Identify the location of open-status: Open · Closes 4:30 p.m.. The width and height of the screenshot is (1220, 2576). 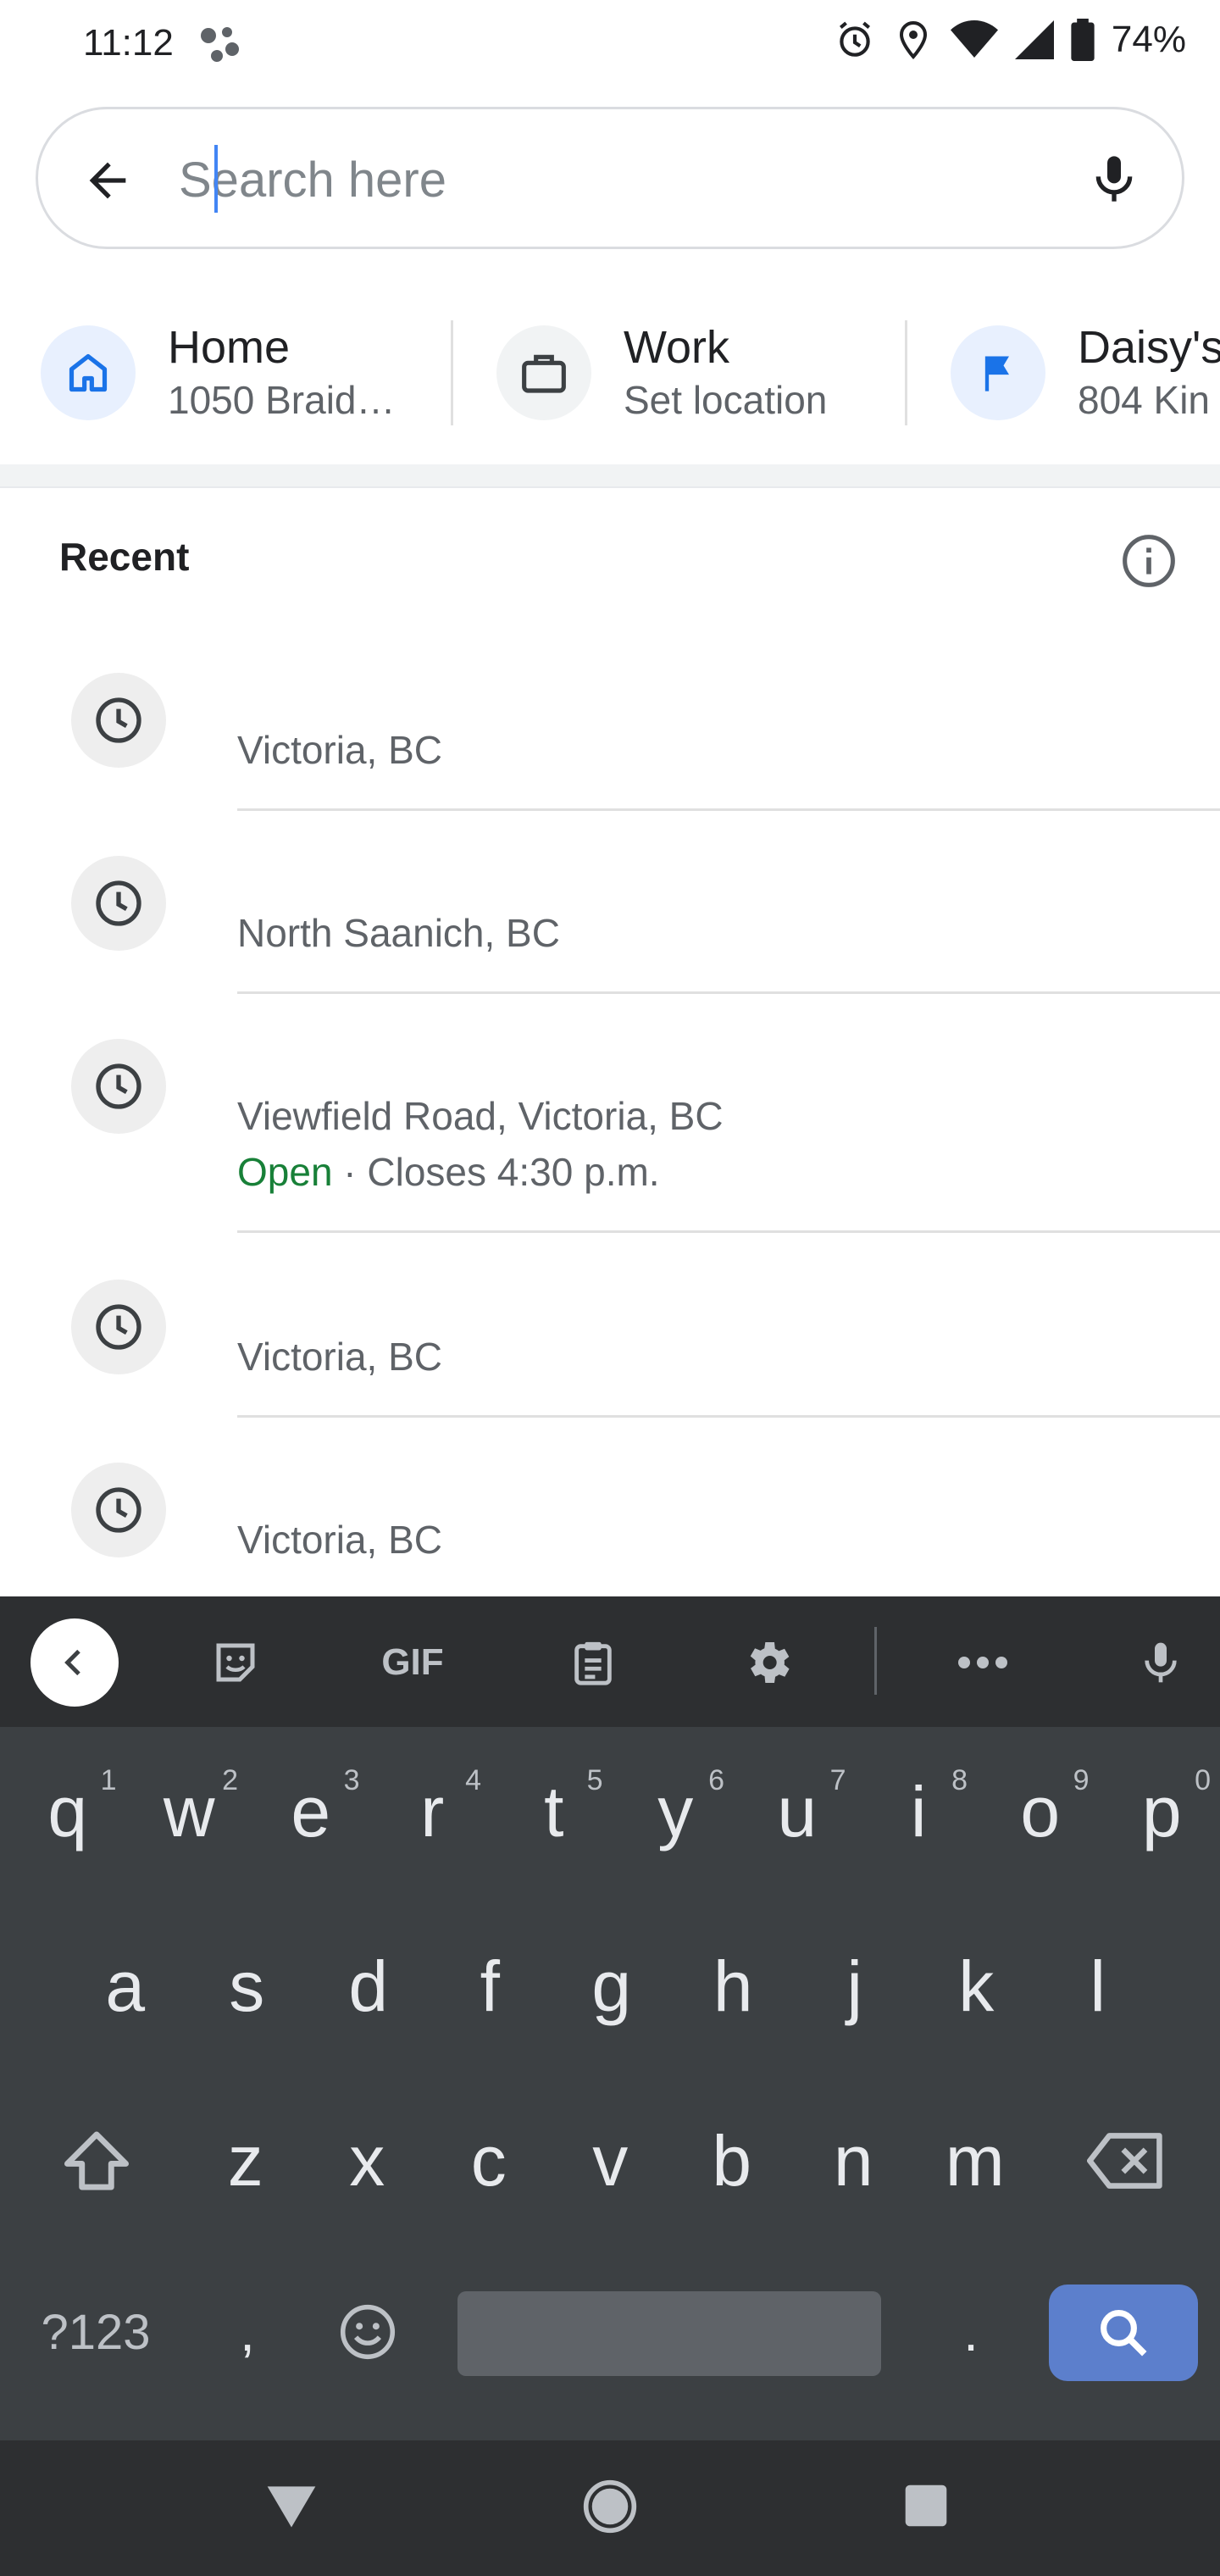
(448, 1172).